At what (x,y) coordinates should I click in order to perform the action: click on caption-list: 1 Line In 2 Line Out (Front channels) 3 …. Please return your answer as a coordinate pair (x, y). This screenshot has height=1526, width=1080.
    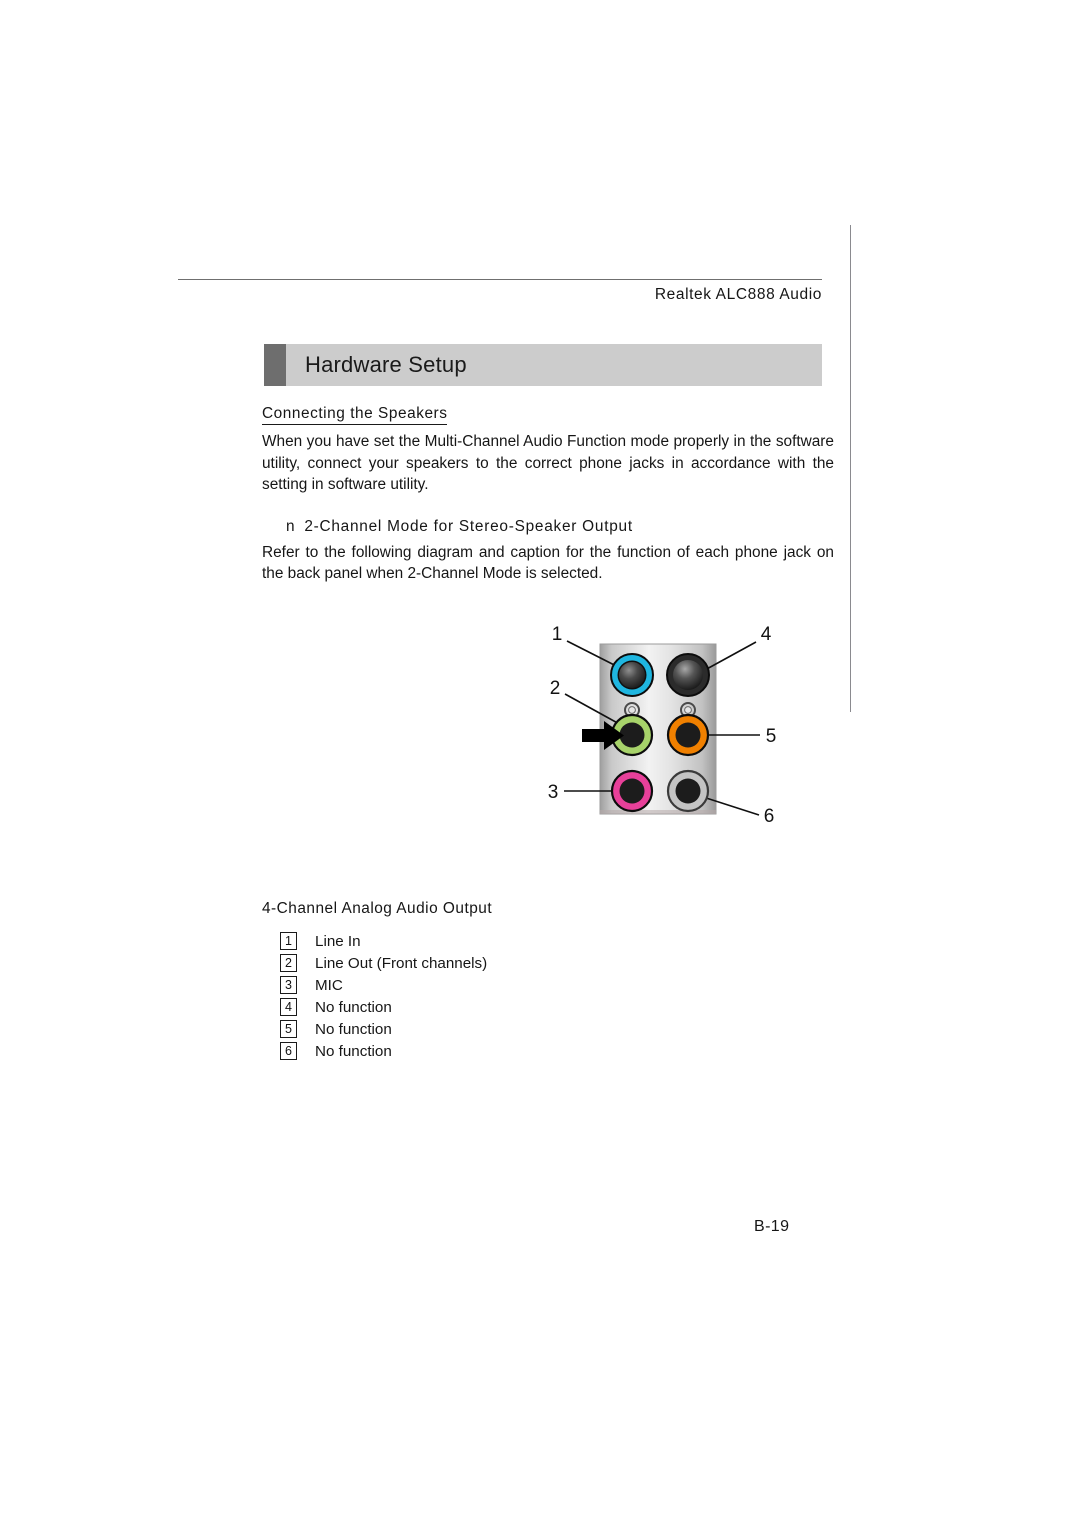
    Looking at the image, I should click on (490, 996).